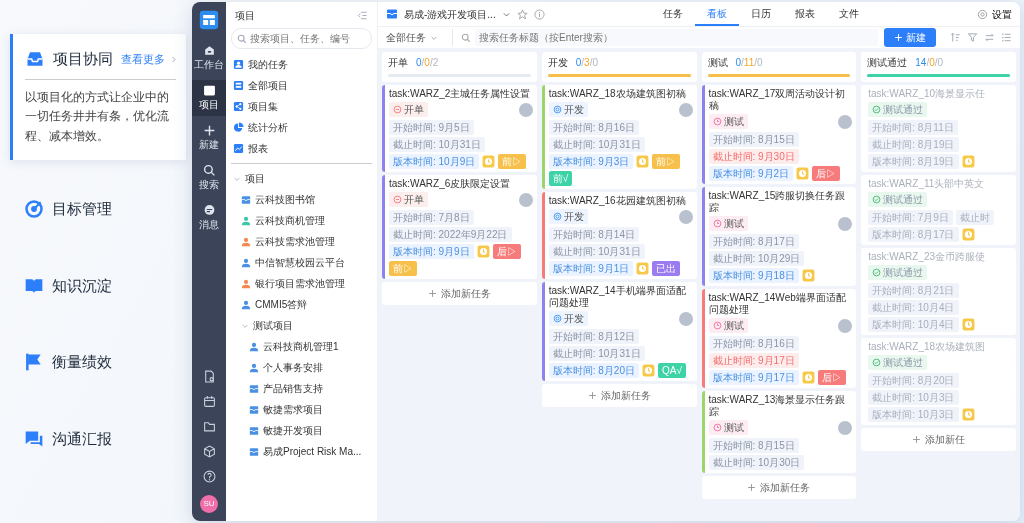 The height and width of the screenshot is (523, 1024). What do you see at coordinates (450, 234) in the screenshot?
I see `date-label: 截止时间: 2022年9月22日` at bounding box center [450, 234].